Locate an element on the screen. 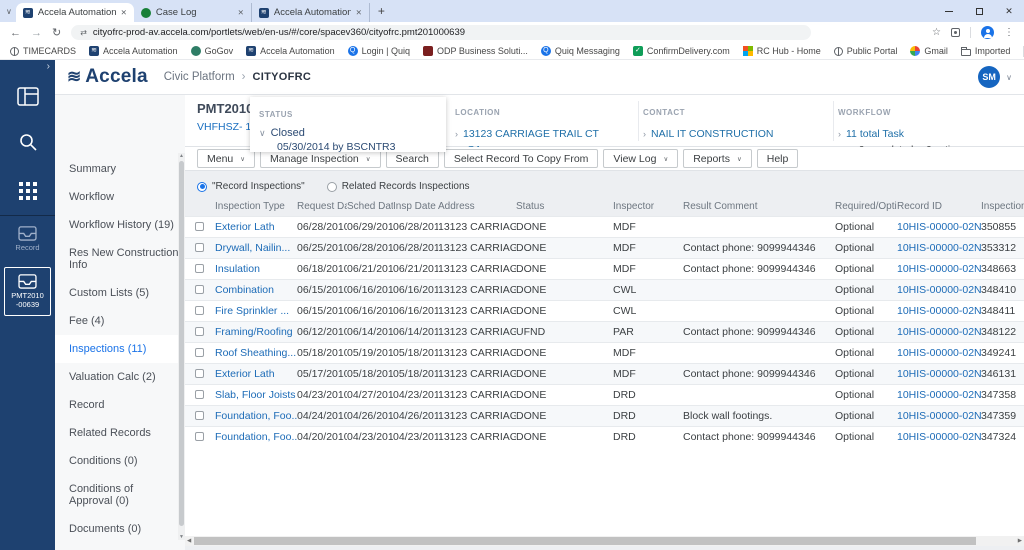 This screenshot has width=1024, height=550. sidebar-item-workflow-history-19: Workflow History (19) is located at coordinates (120, 225).